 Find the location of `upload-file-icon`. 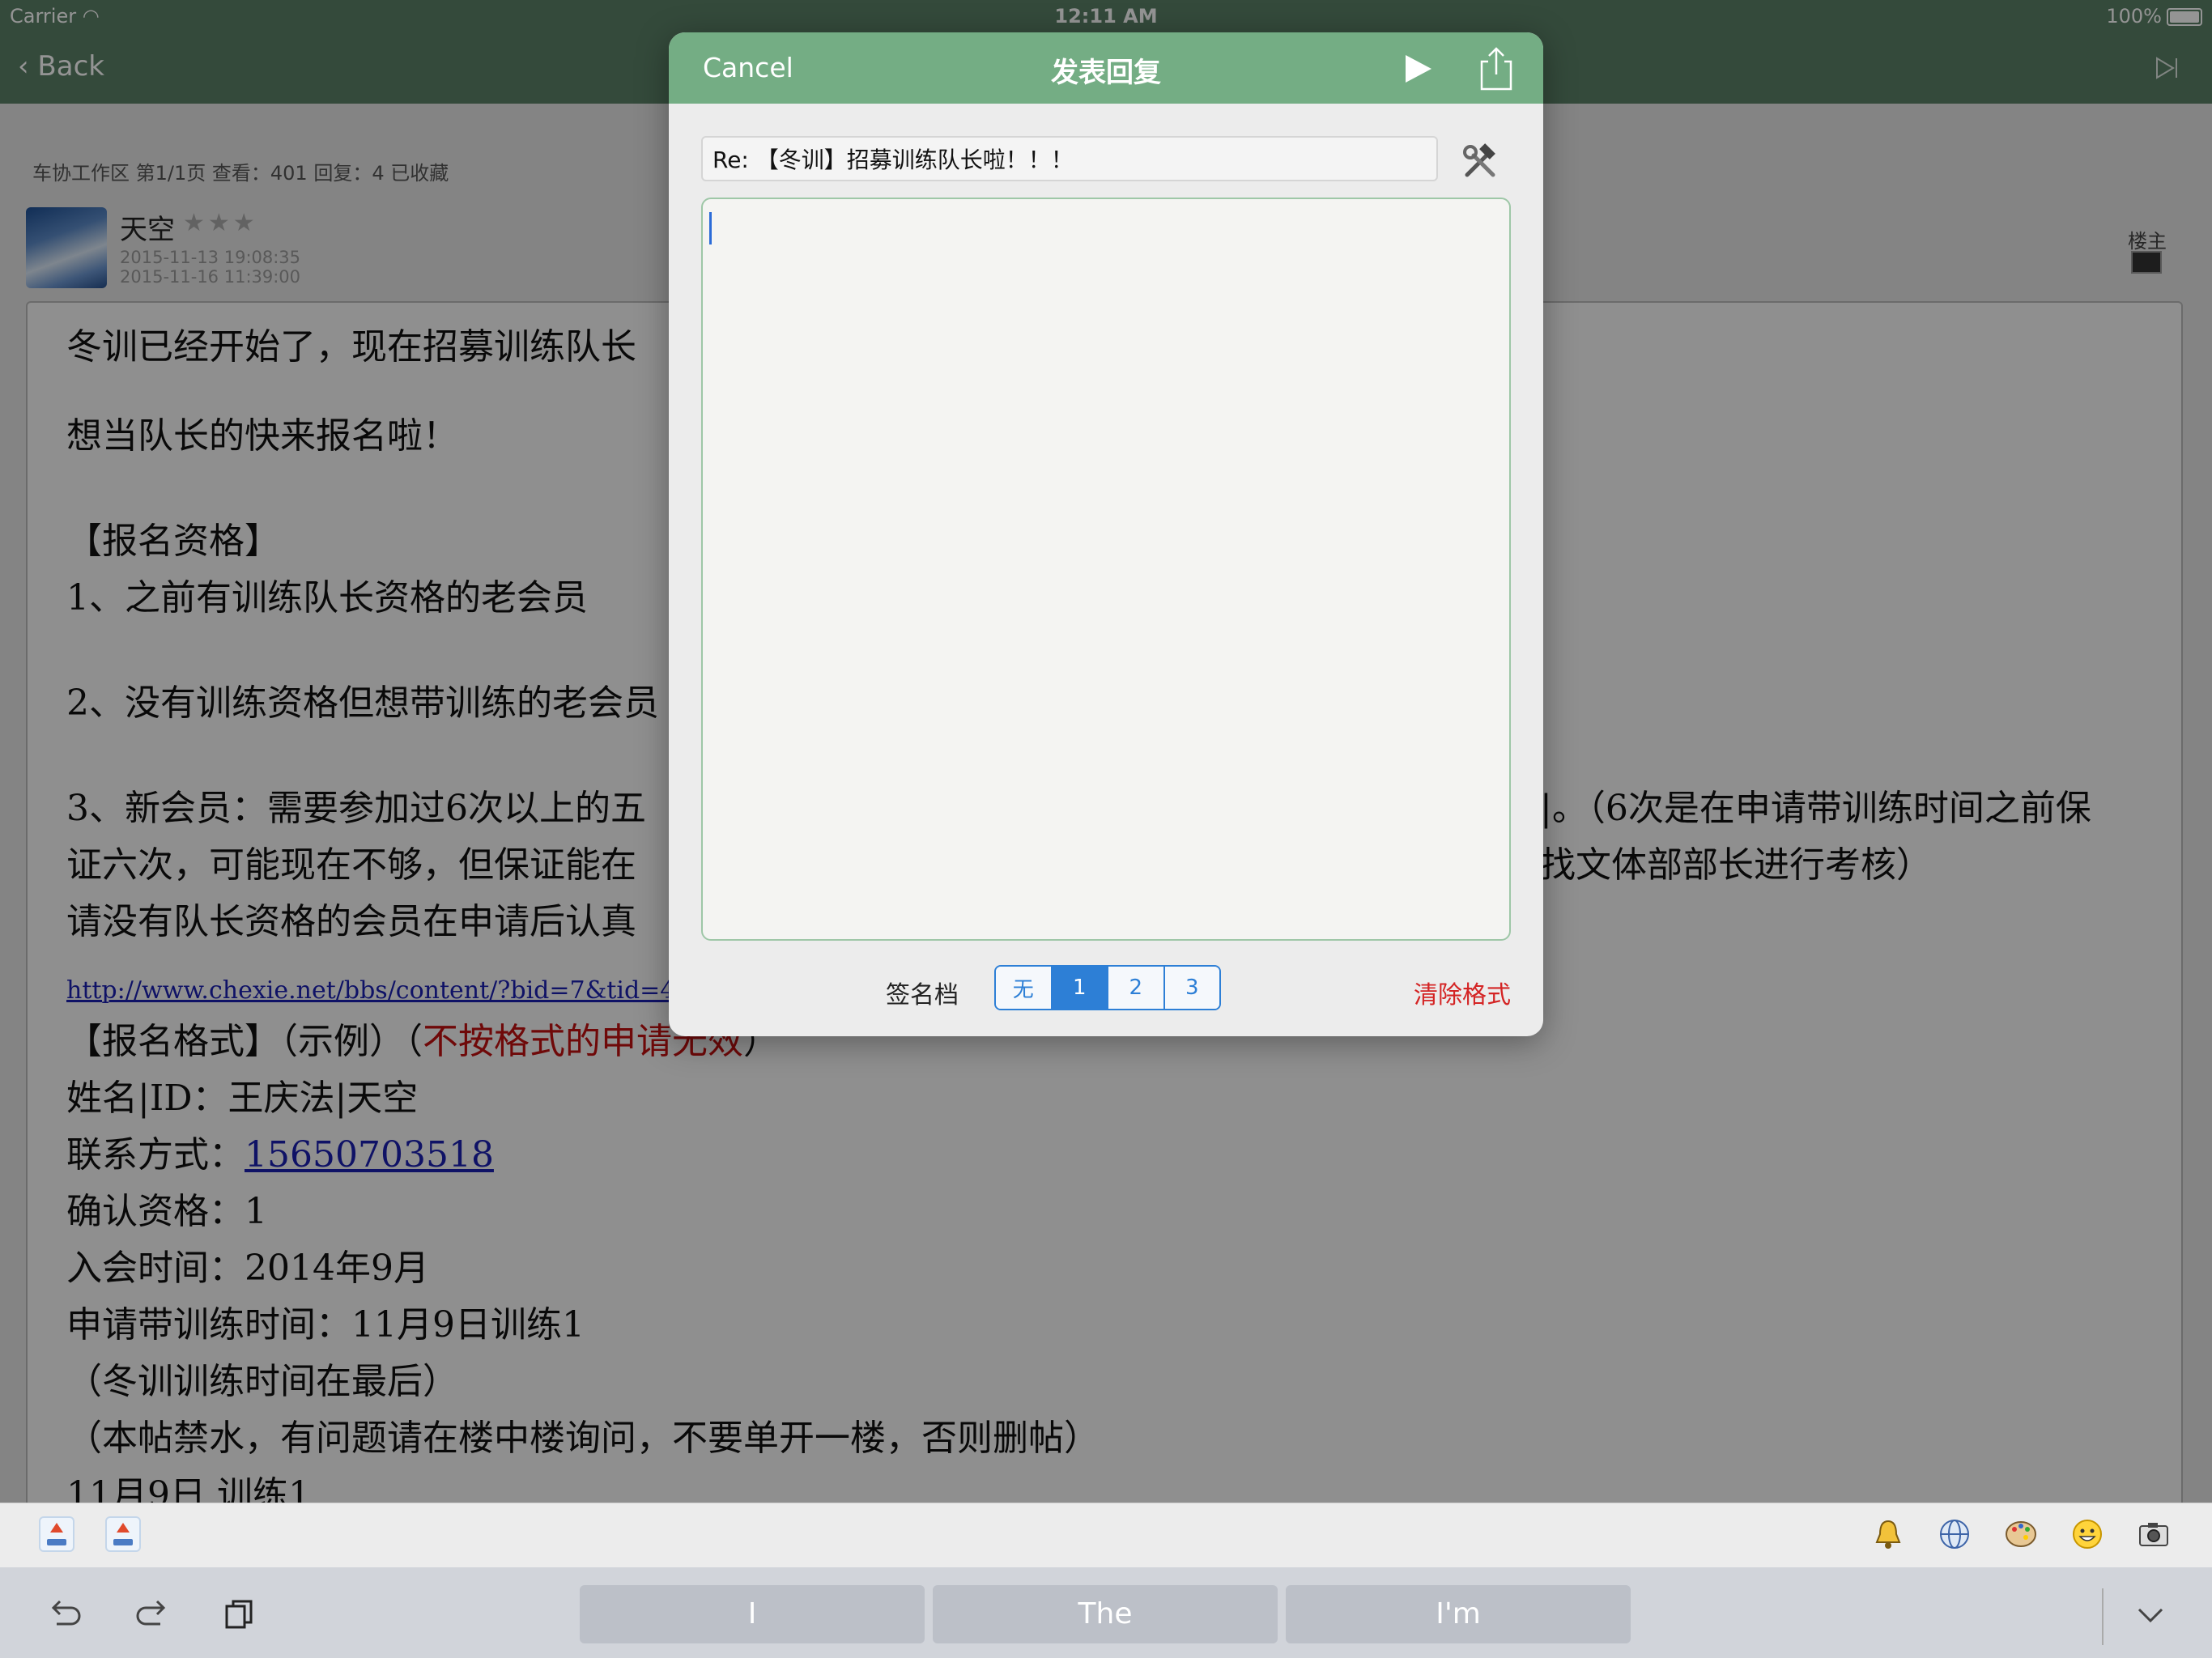

upload-file-icon is located at coordinates (123, 1534).